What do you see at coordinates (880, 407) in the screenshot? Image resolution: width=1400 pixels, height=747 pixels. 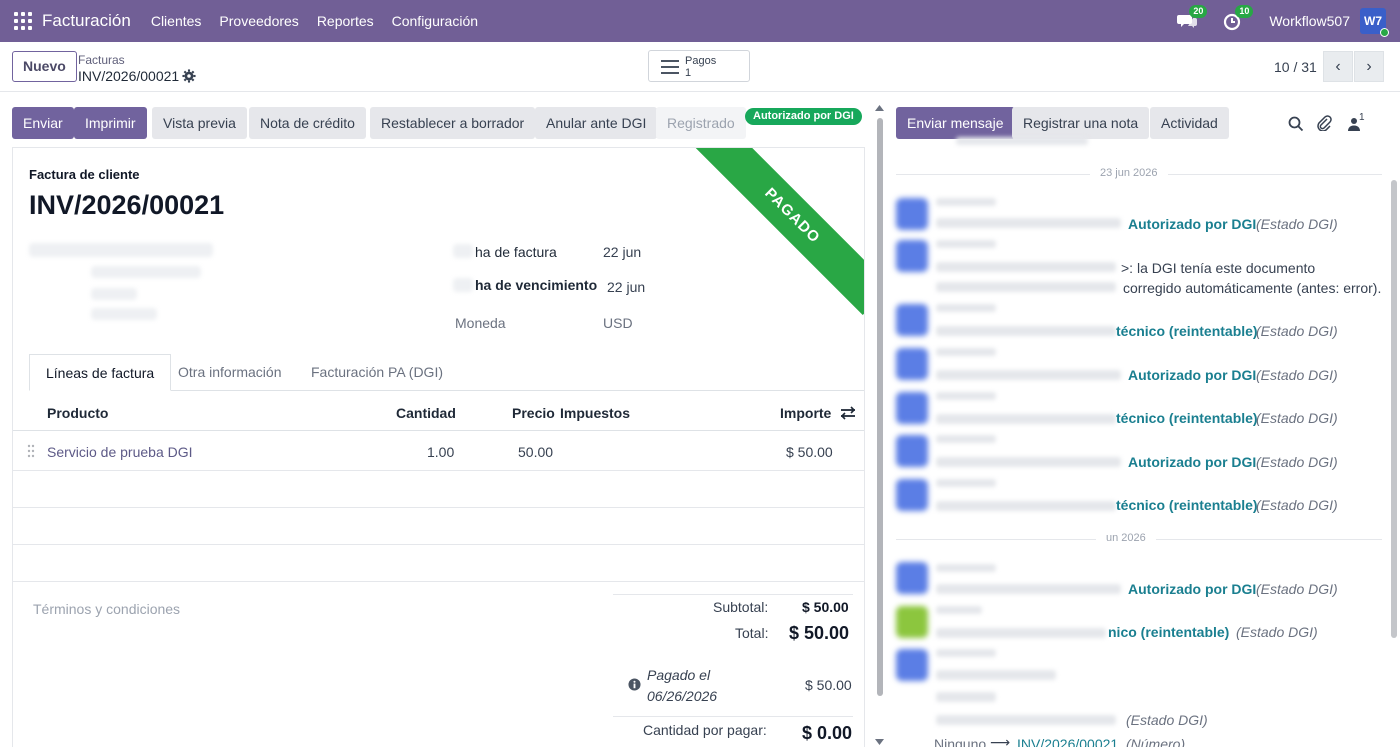 I see `form-scrollbar` at bounding box center [880, 407].